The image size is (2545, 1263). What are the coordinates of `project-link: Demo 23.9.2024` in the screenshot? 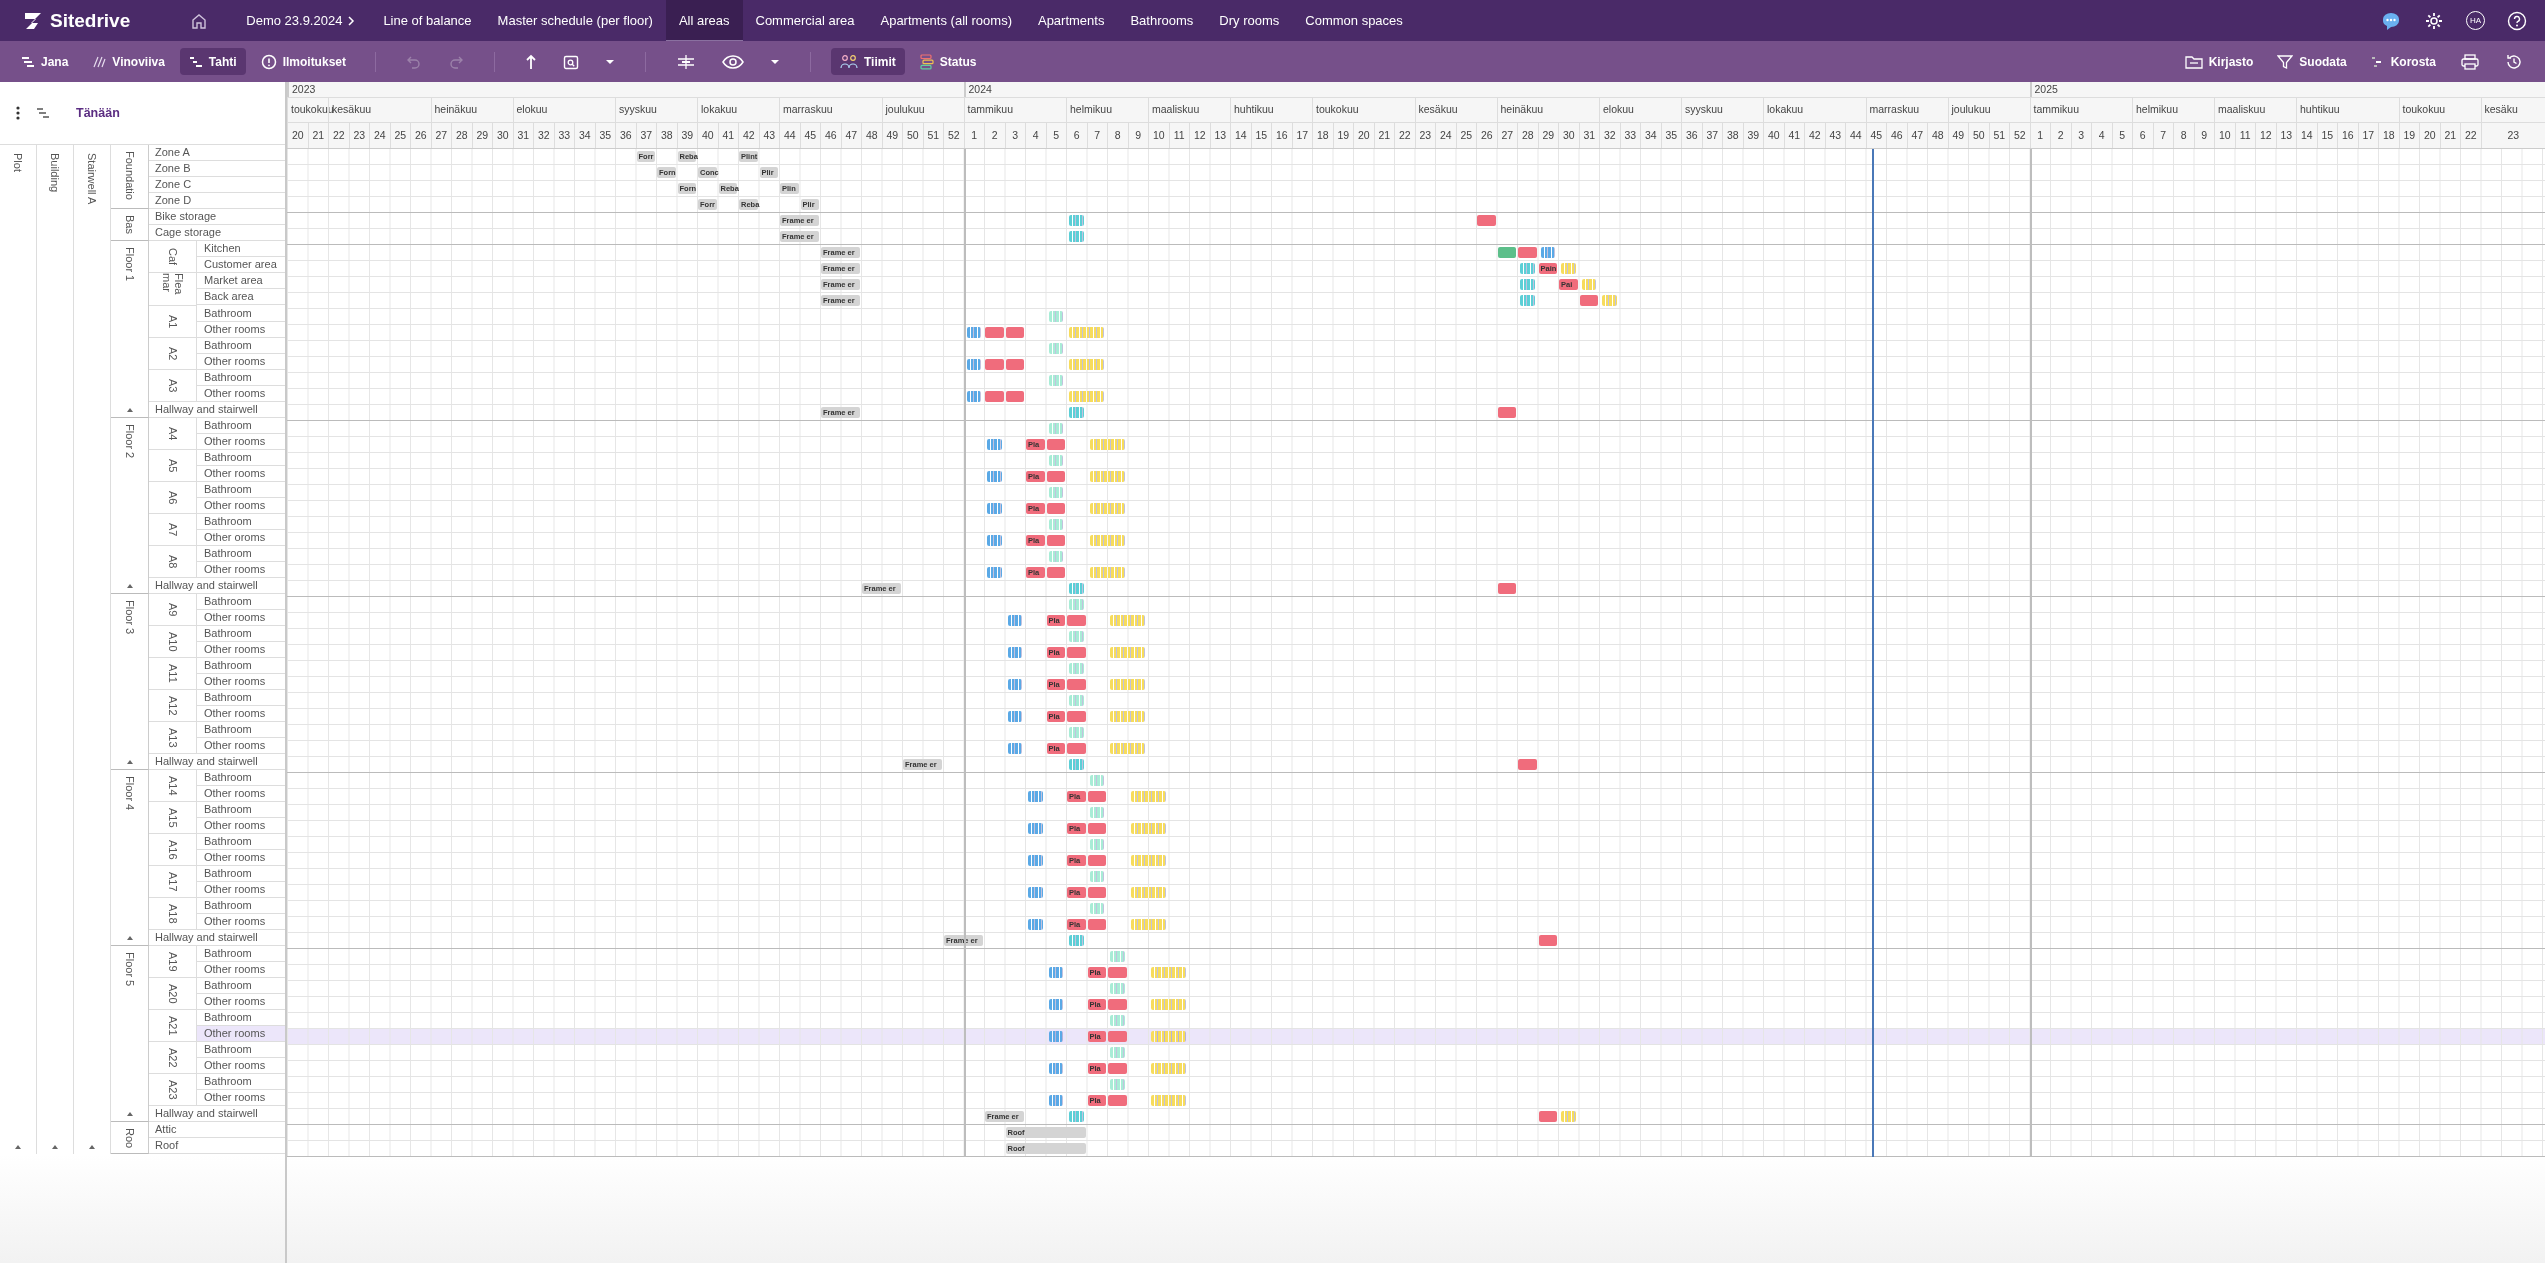 It's located at (294, 20).